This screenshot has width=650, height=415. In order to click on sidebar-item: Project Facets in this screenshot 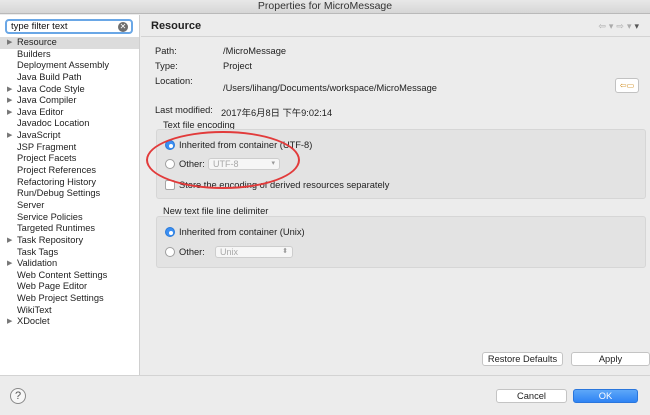, I will do `click(69, 159)`.